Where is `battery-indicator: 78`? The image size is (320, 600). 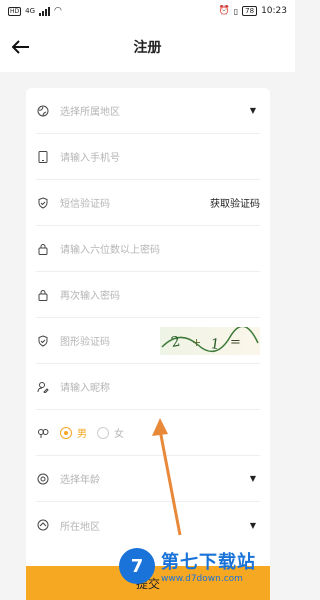 battery-indicator: 78 is located at coordinates (250, 11).